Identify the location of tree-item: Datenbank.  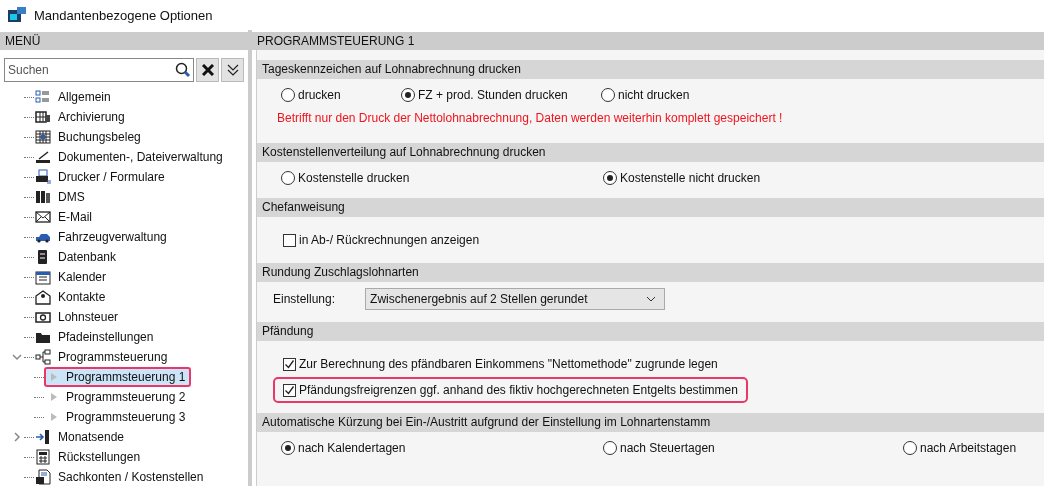
(87, 257).